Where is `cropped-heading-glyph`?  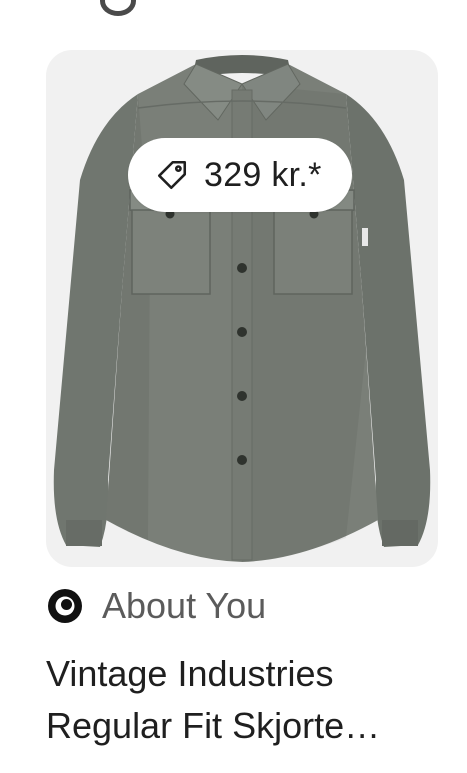 cropped-heading-glyph is located at coordinates (118, 8).